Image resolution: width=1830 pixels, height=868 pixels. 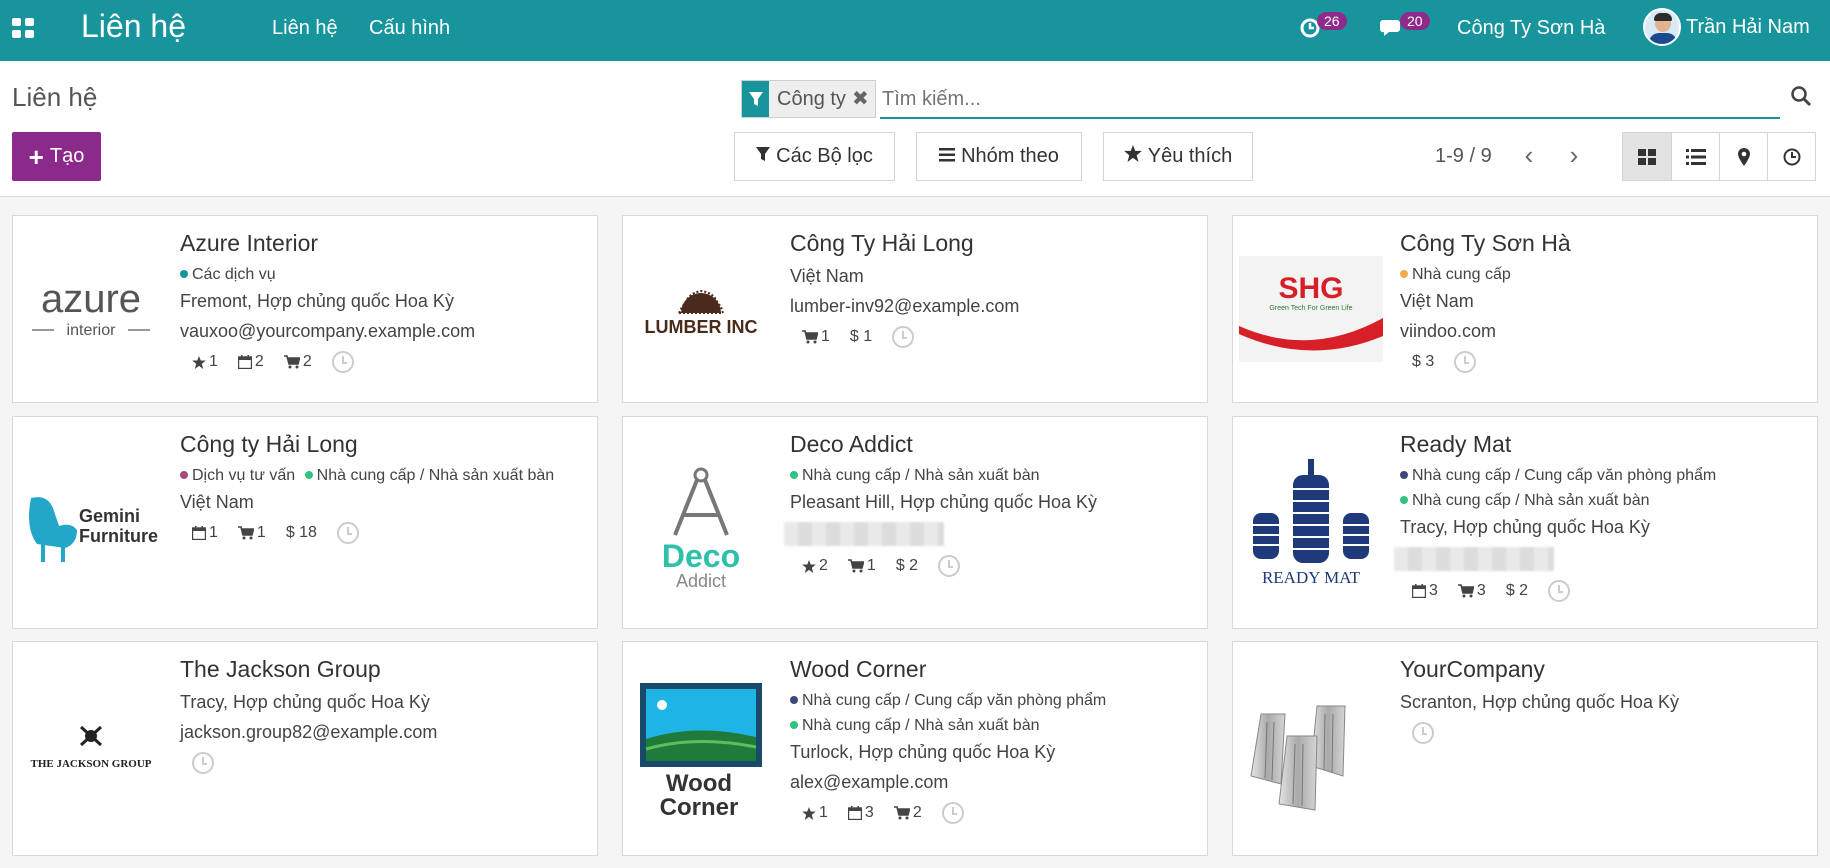 What do you see at coordinates (861, 337) in the screenshot?
I see `stat-dollar: $ 1` at bounding box center [861, 337].